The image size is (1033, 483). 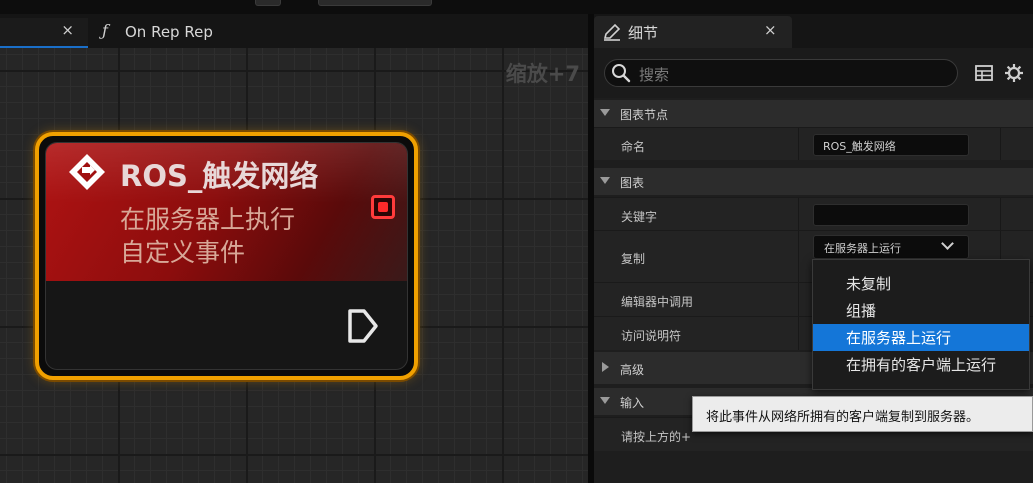 I want to click on property-matrix-icon, so click(x=984, y=73).